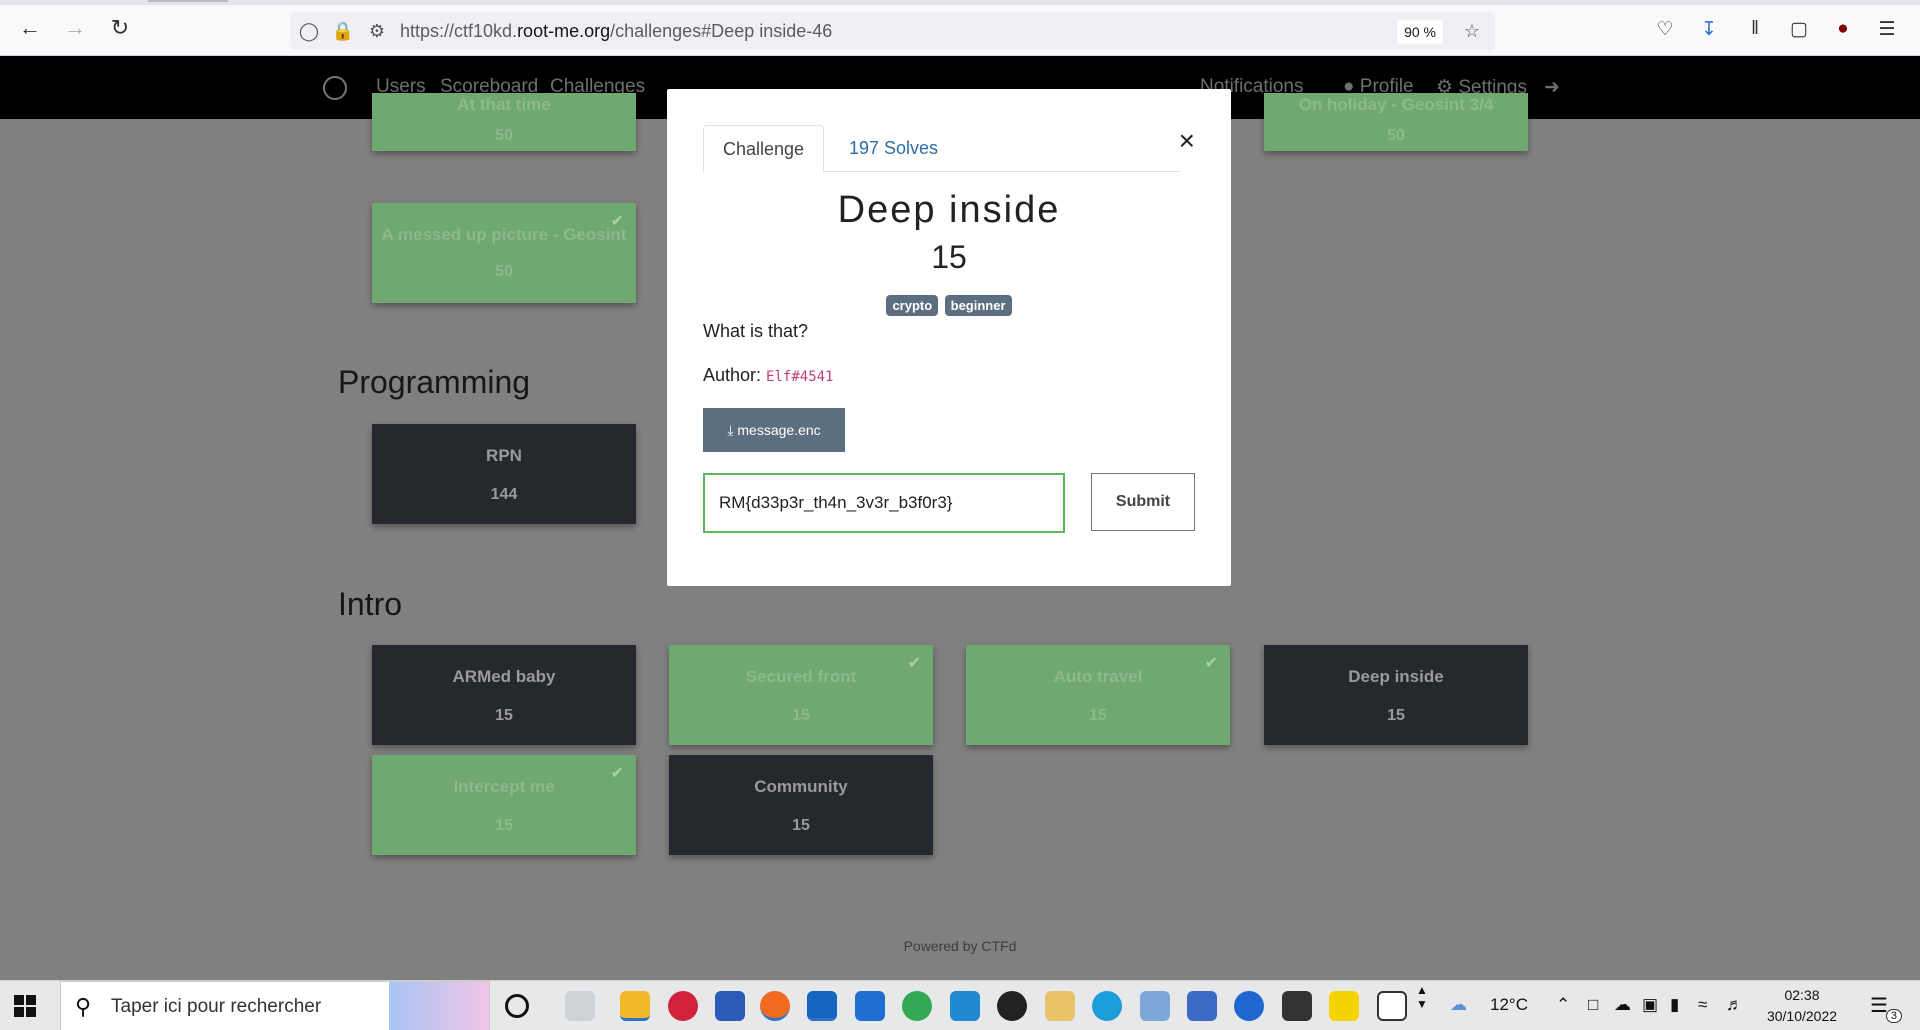 Image resolution: width=1920 pixels, height=1030 pixels. I want to click on wireshark-icon, so click(870, 1006).